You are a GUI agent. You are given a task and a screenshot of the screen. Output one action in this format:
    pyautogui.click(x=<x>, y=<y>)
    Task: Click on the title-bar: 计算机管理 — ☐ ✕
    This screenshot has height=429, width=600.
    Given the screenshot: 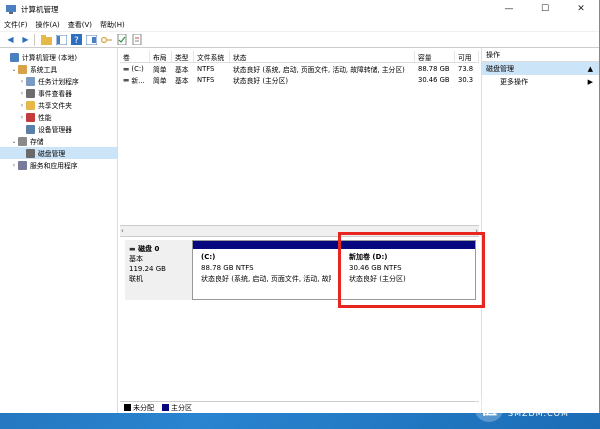 What is the action you would take?
    pyautogui.click(x=299, y=9)
    